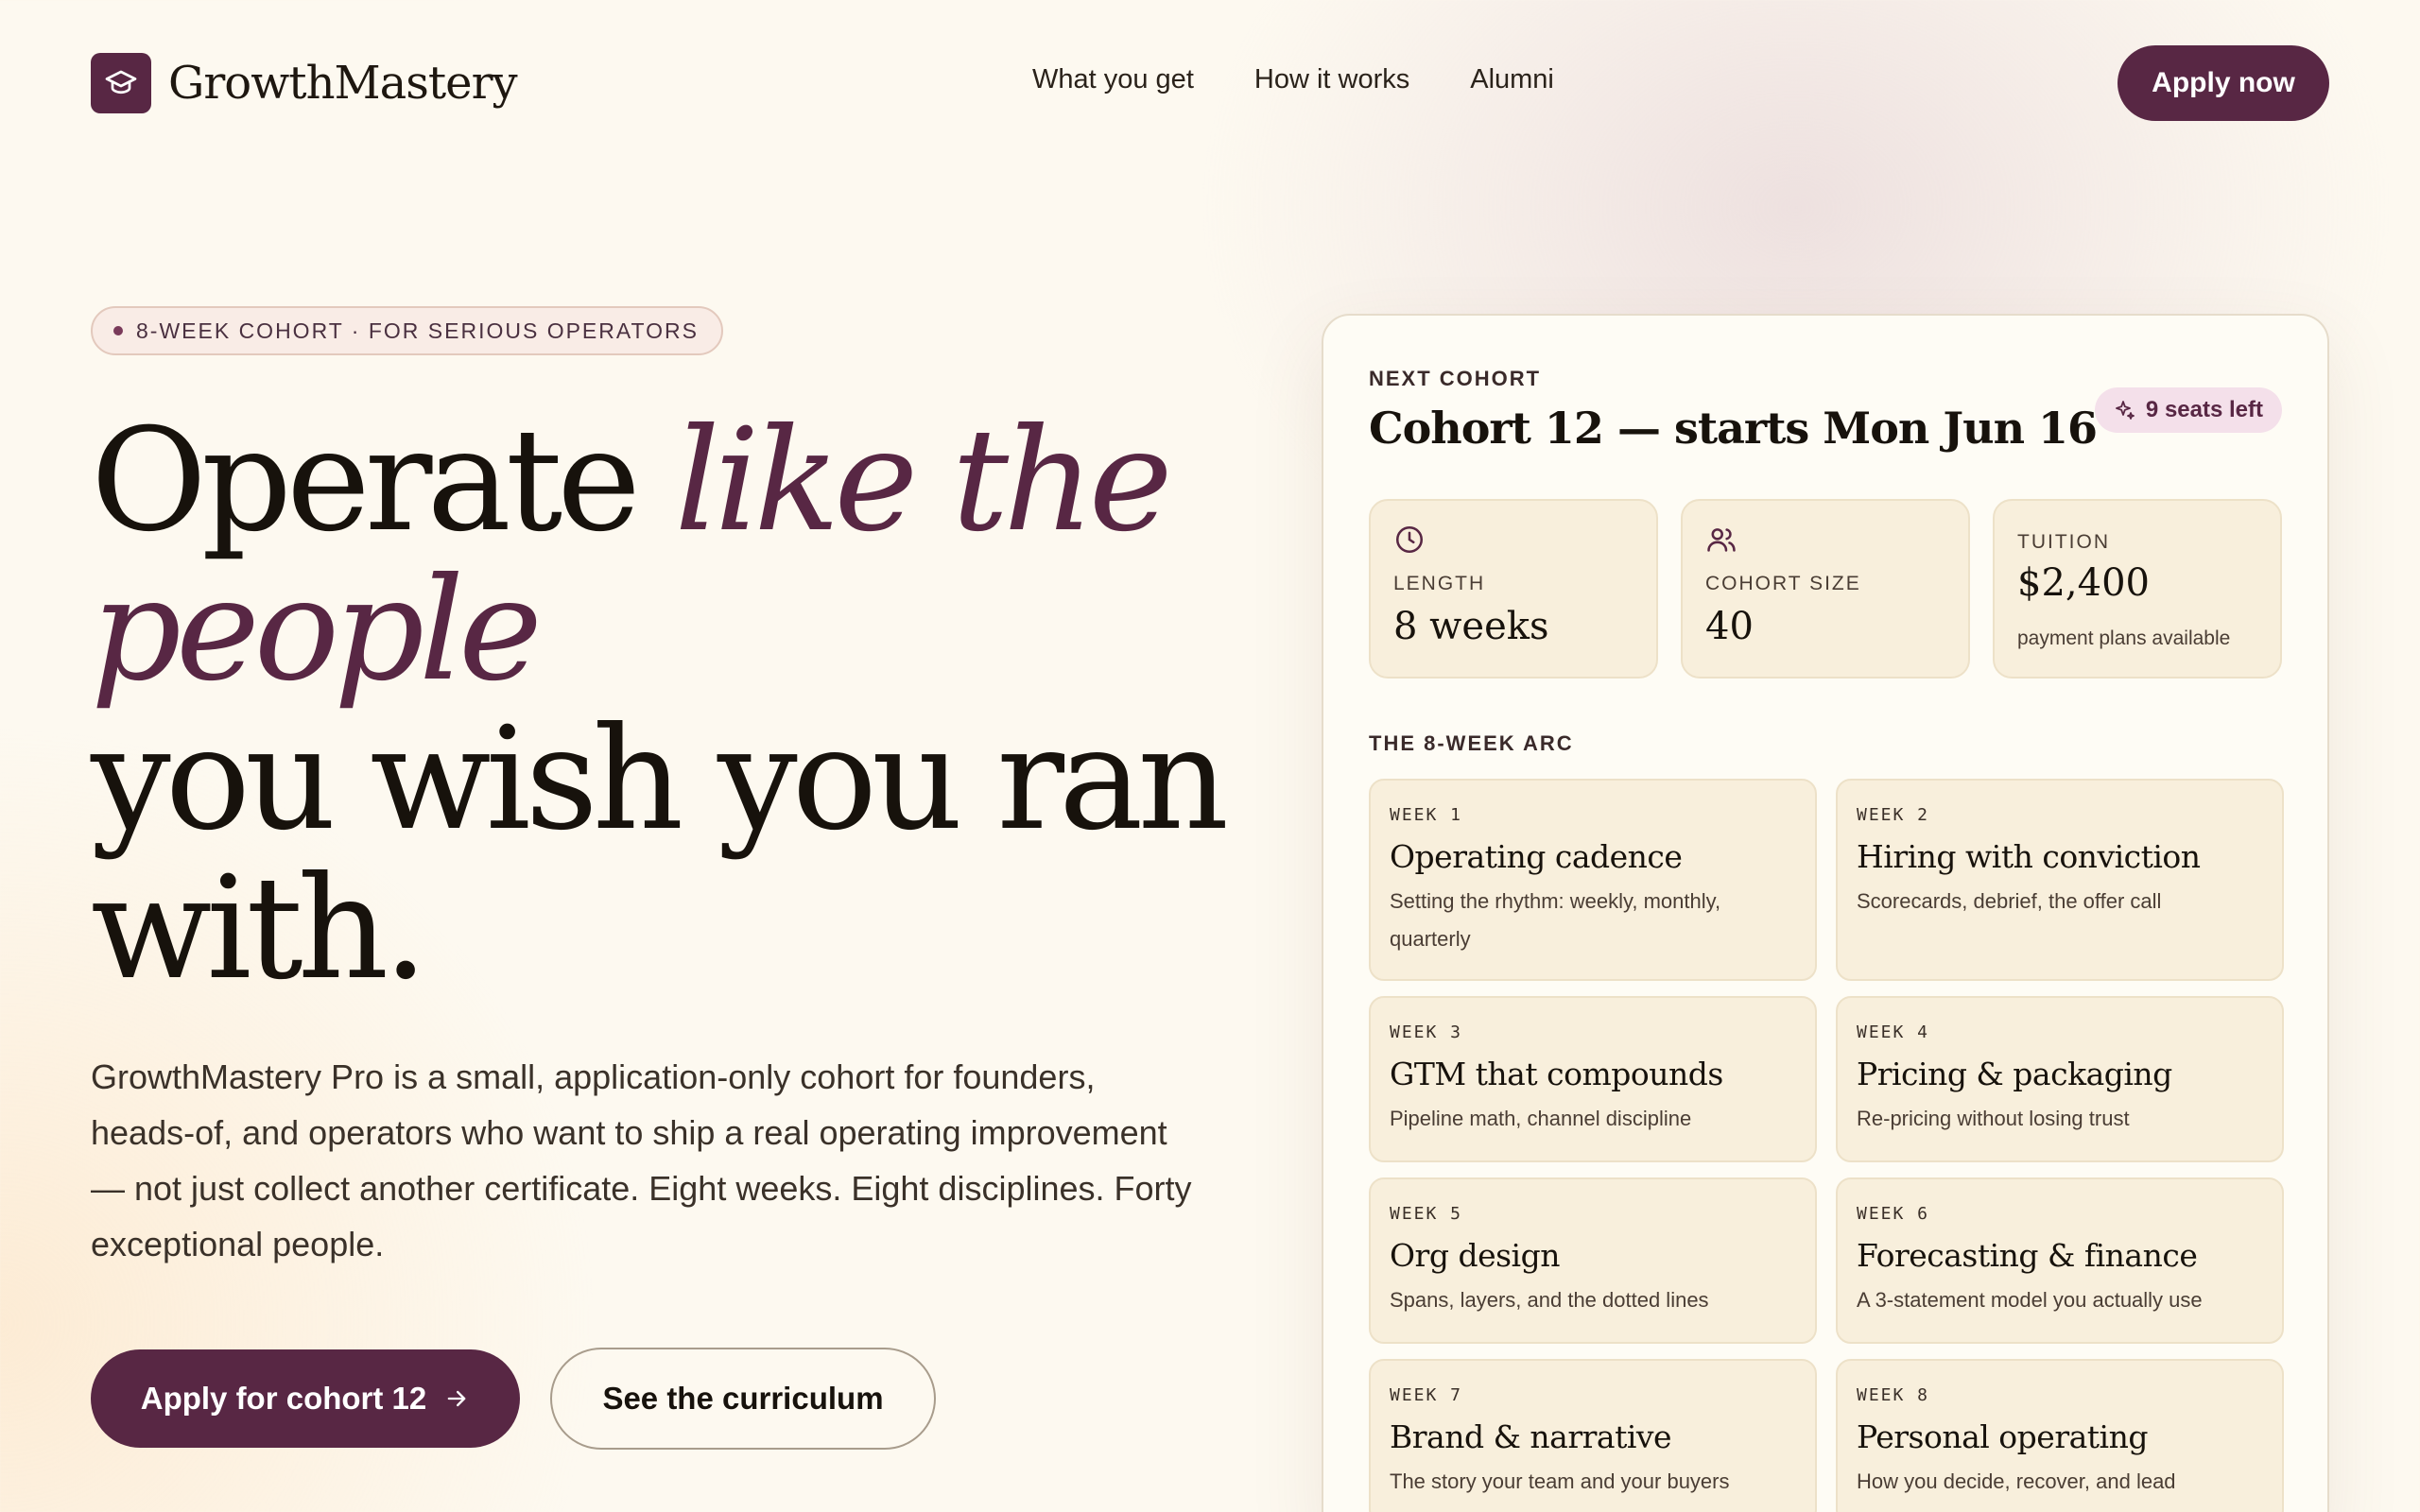  What do you see at coordinates (1893, 815) in the screenshot?
I see `week-number: WEEK 2` at bounding box center [1893, 815].